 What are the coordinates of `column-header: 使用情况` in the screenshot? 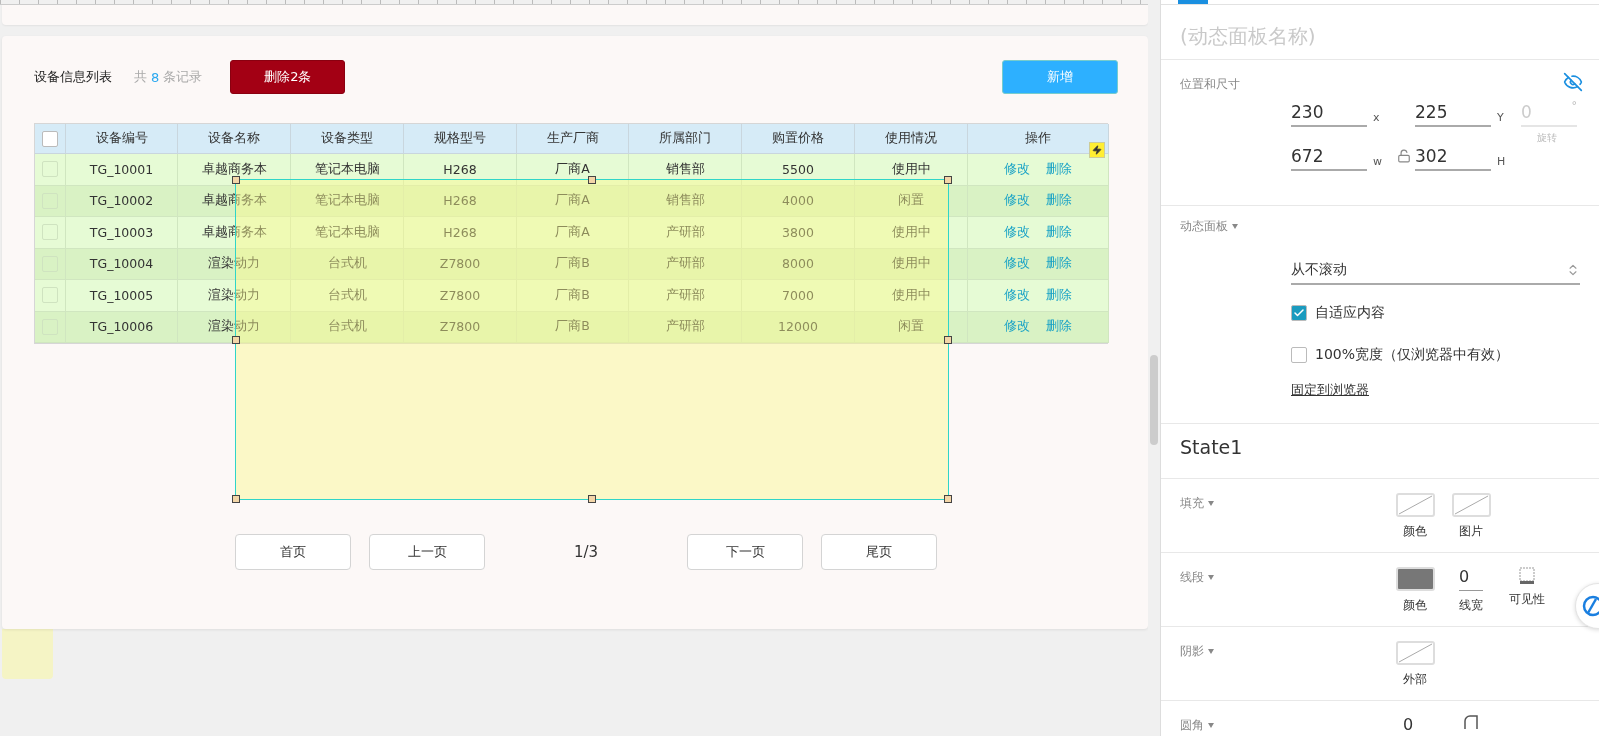 It's located at (911, 139).